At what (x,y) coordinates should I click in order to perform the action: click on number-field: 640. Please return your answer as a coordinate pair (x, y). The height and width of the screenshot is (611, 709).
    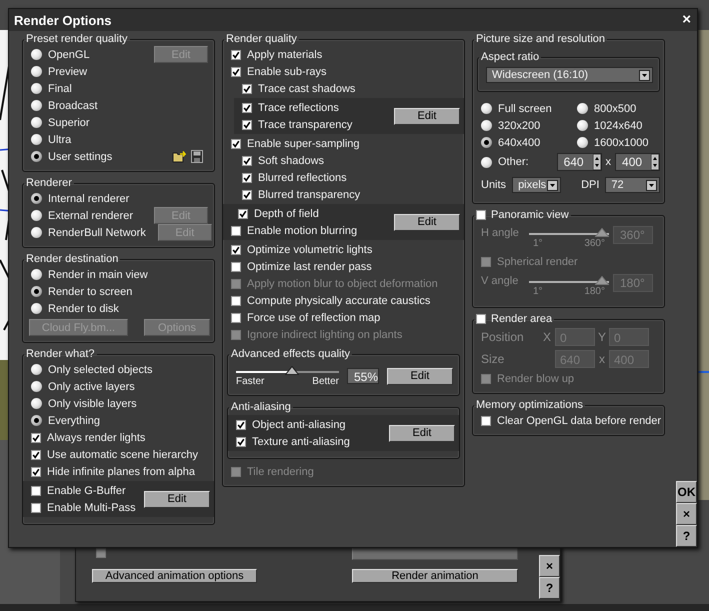
    Looking at the image, I should click on (579, 162).